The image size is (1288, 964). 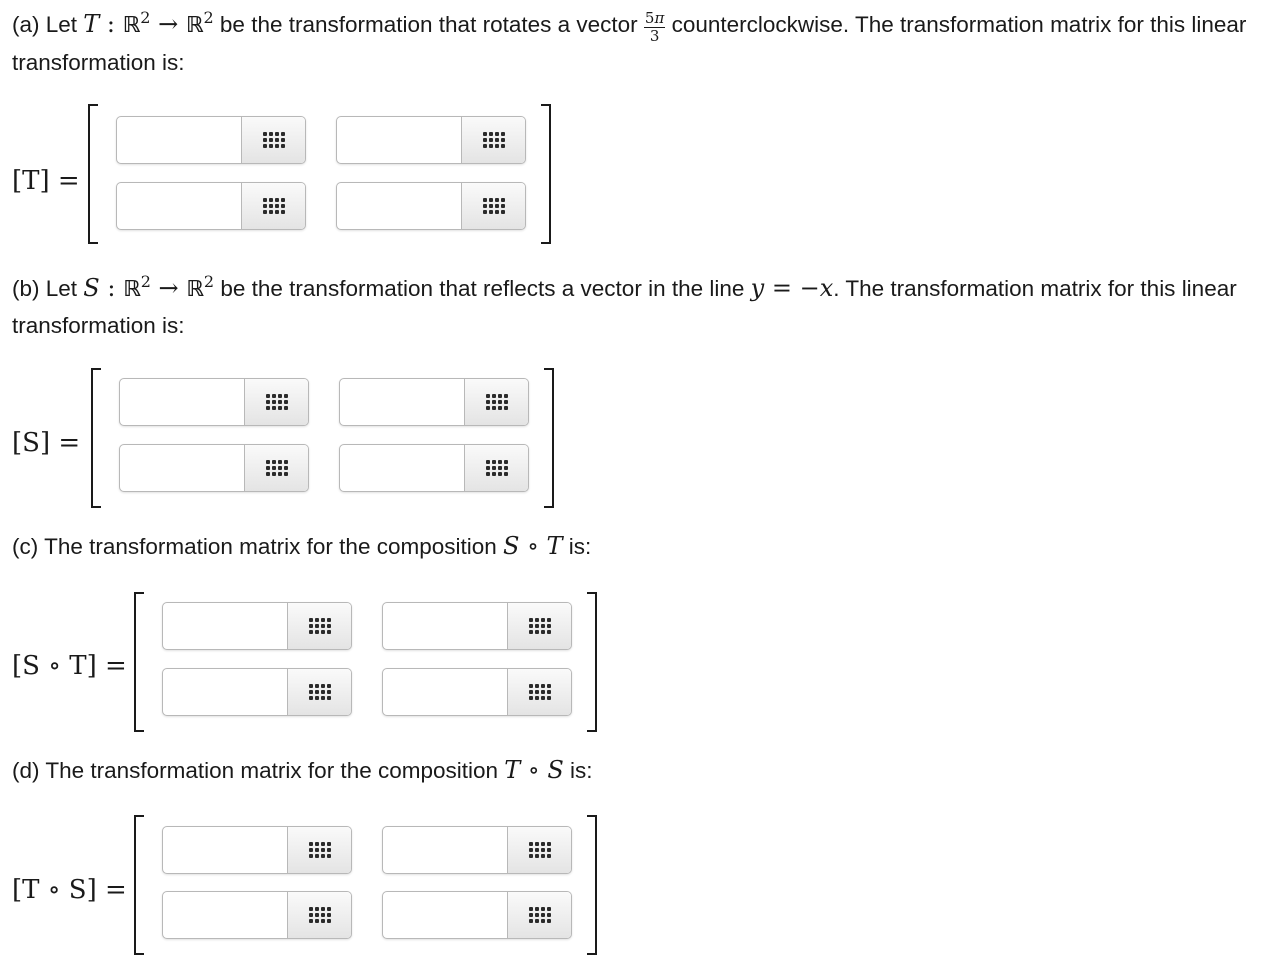 What do you see at coordinates (46, 181) in the screenshot?
I see `matrix-label-t: [T] =` at bounding box center [46, 181].